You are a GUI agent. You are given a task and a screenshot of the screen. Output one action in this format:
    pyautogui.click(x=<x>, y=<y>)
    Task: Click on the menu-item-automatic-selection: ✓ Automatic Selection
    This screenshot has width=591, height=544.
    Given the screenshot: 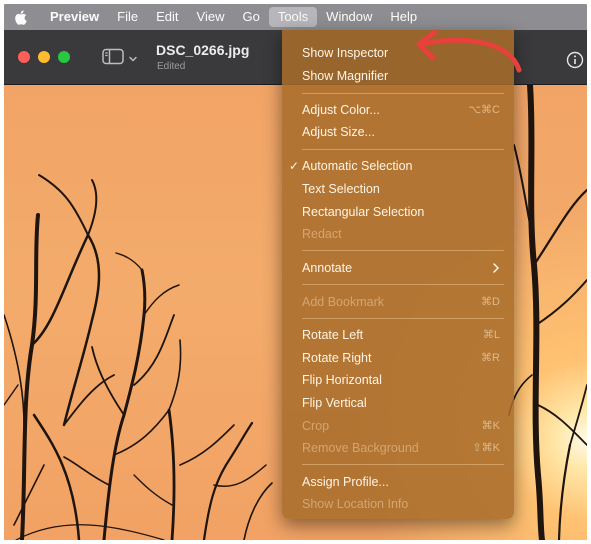 What is the action you would take?
    pyautogui.click(x=398, y=166)
    